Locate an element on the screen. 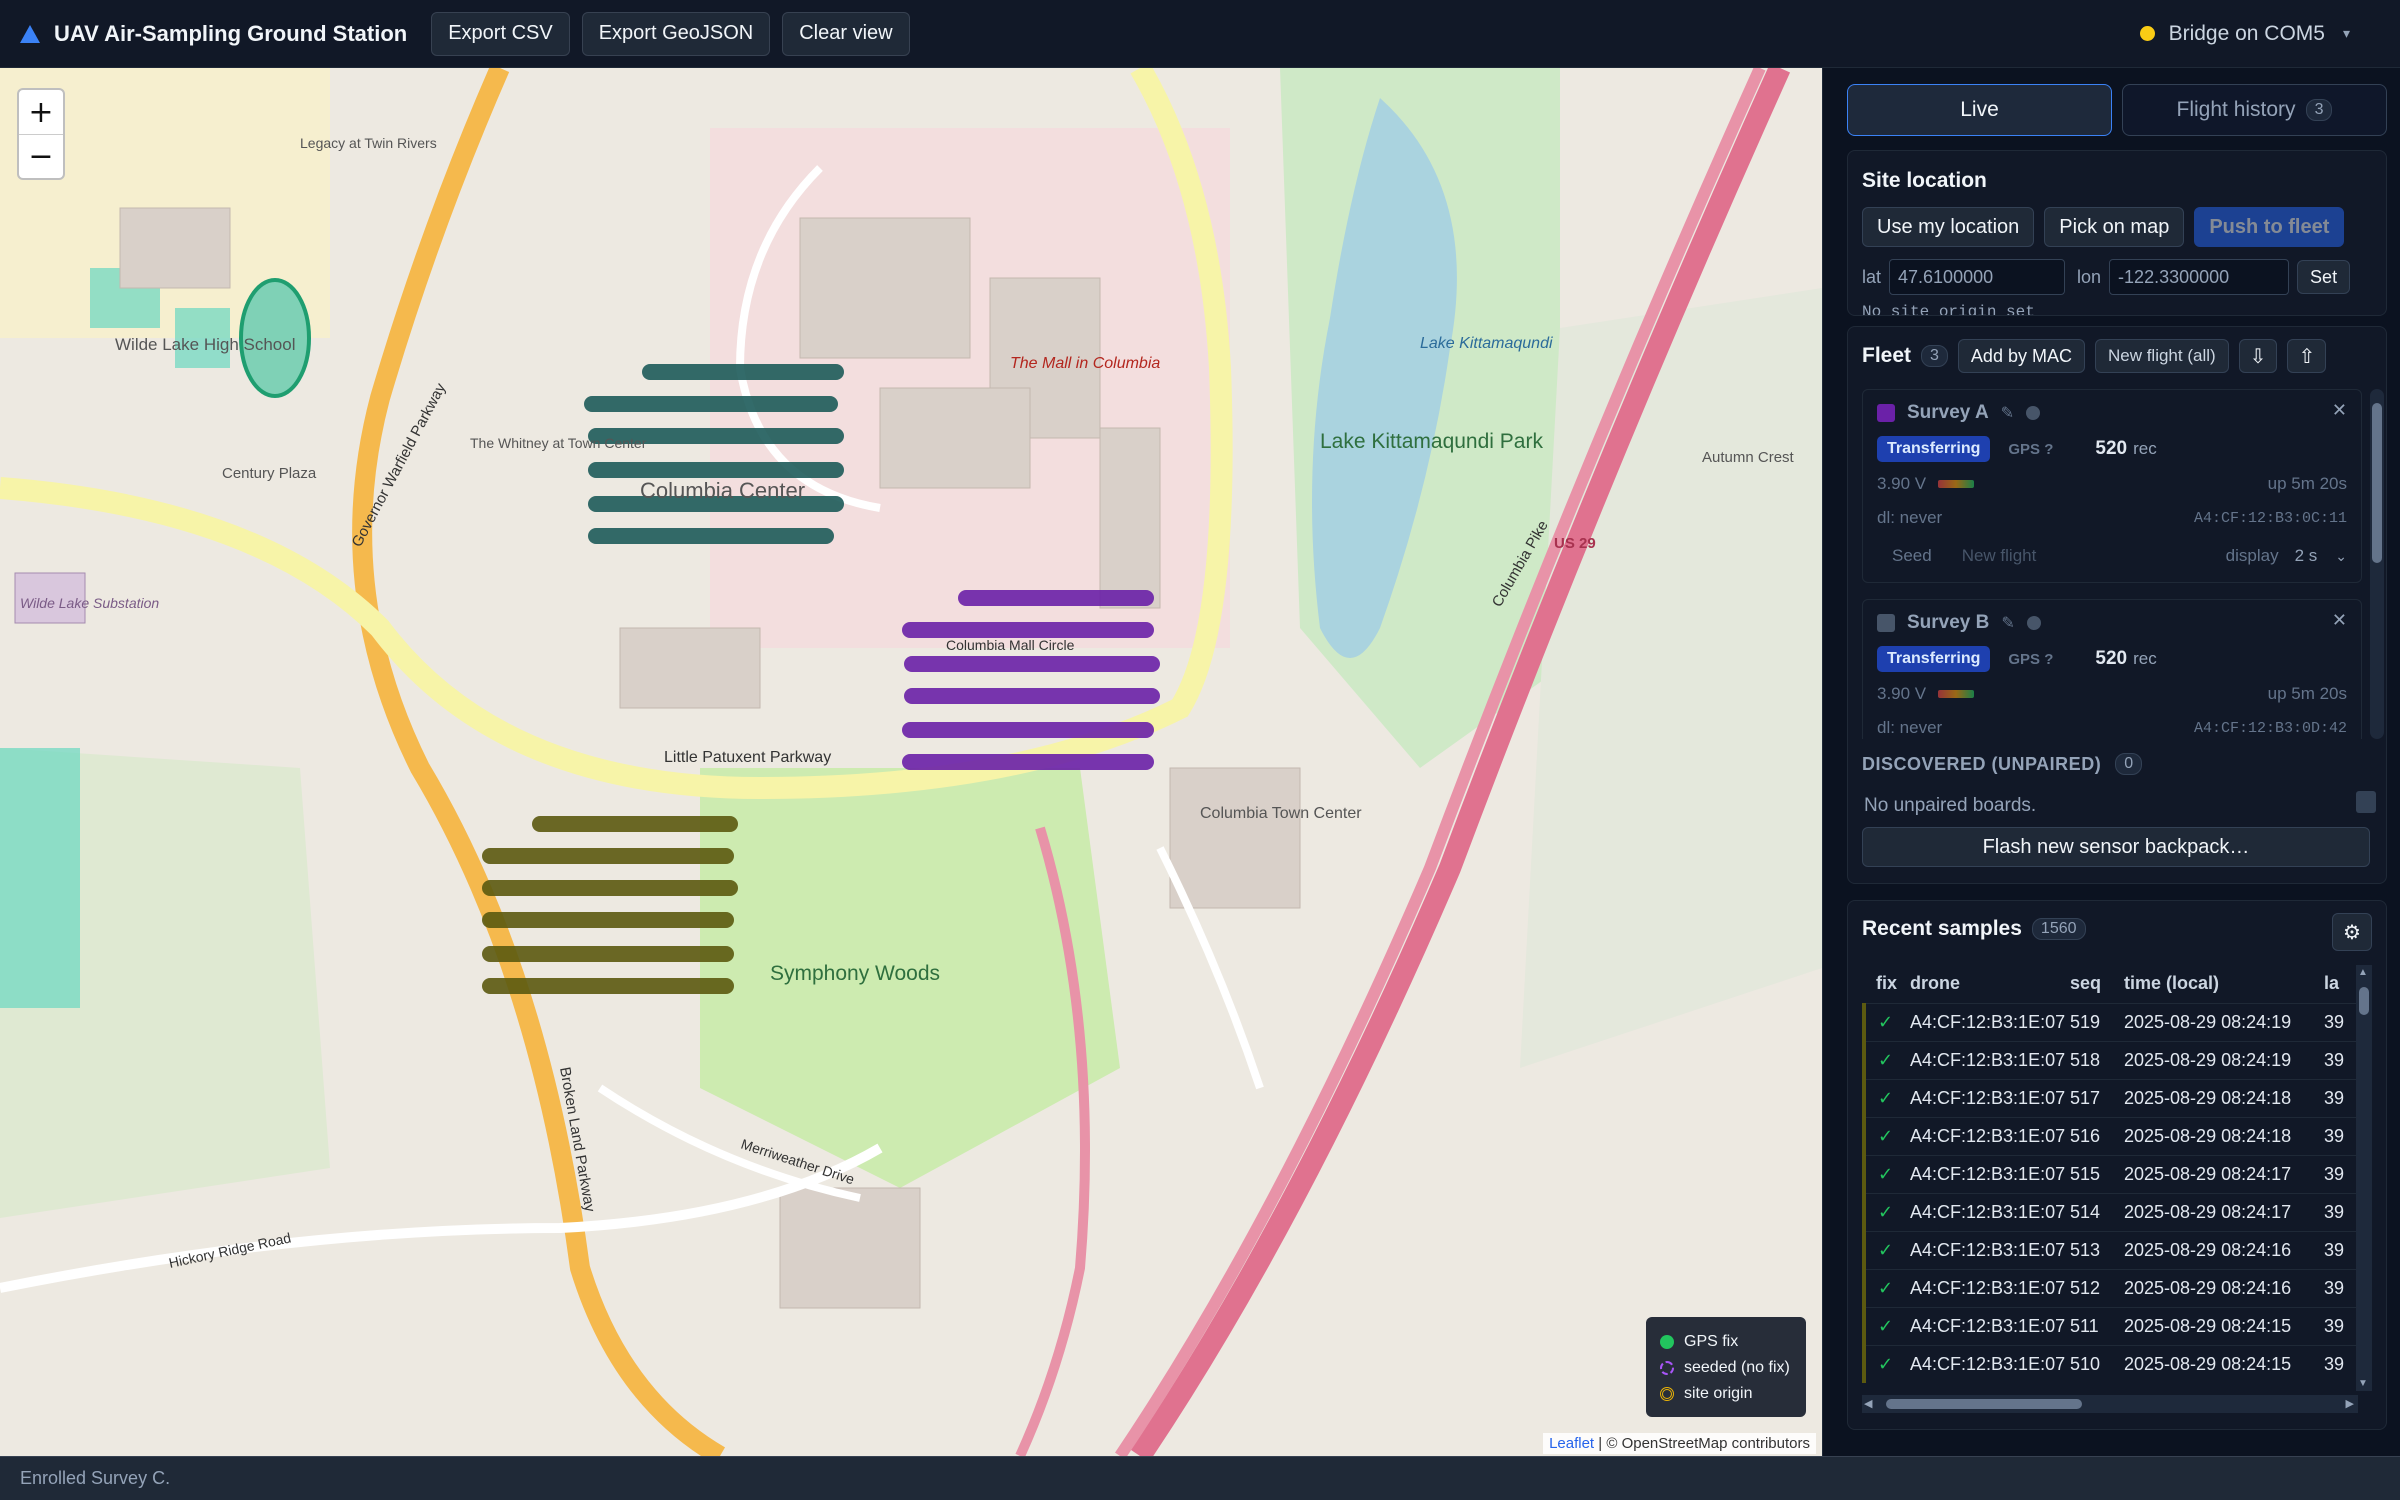 This screenshot has height=1500, width=2400. tab-live: Live is located at coordinates (1979, 110).